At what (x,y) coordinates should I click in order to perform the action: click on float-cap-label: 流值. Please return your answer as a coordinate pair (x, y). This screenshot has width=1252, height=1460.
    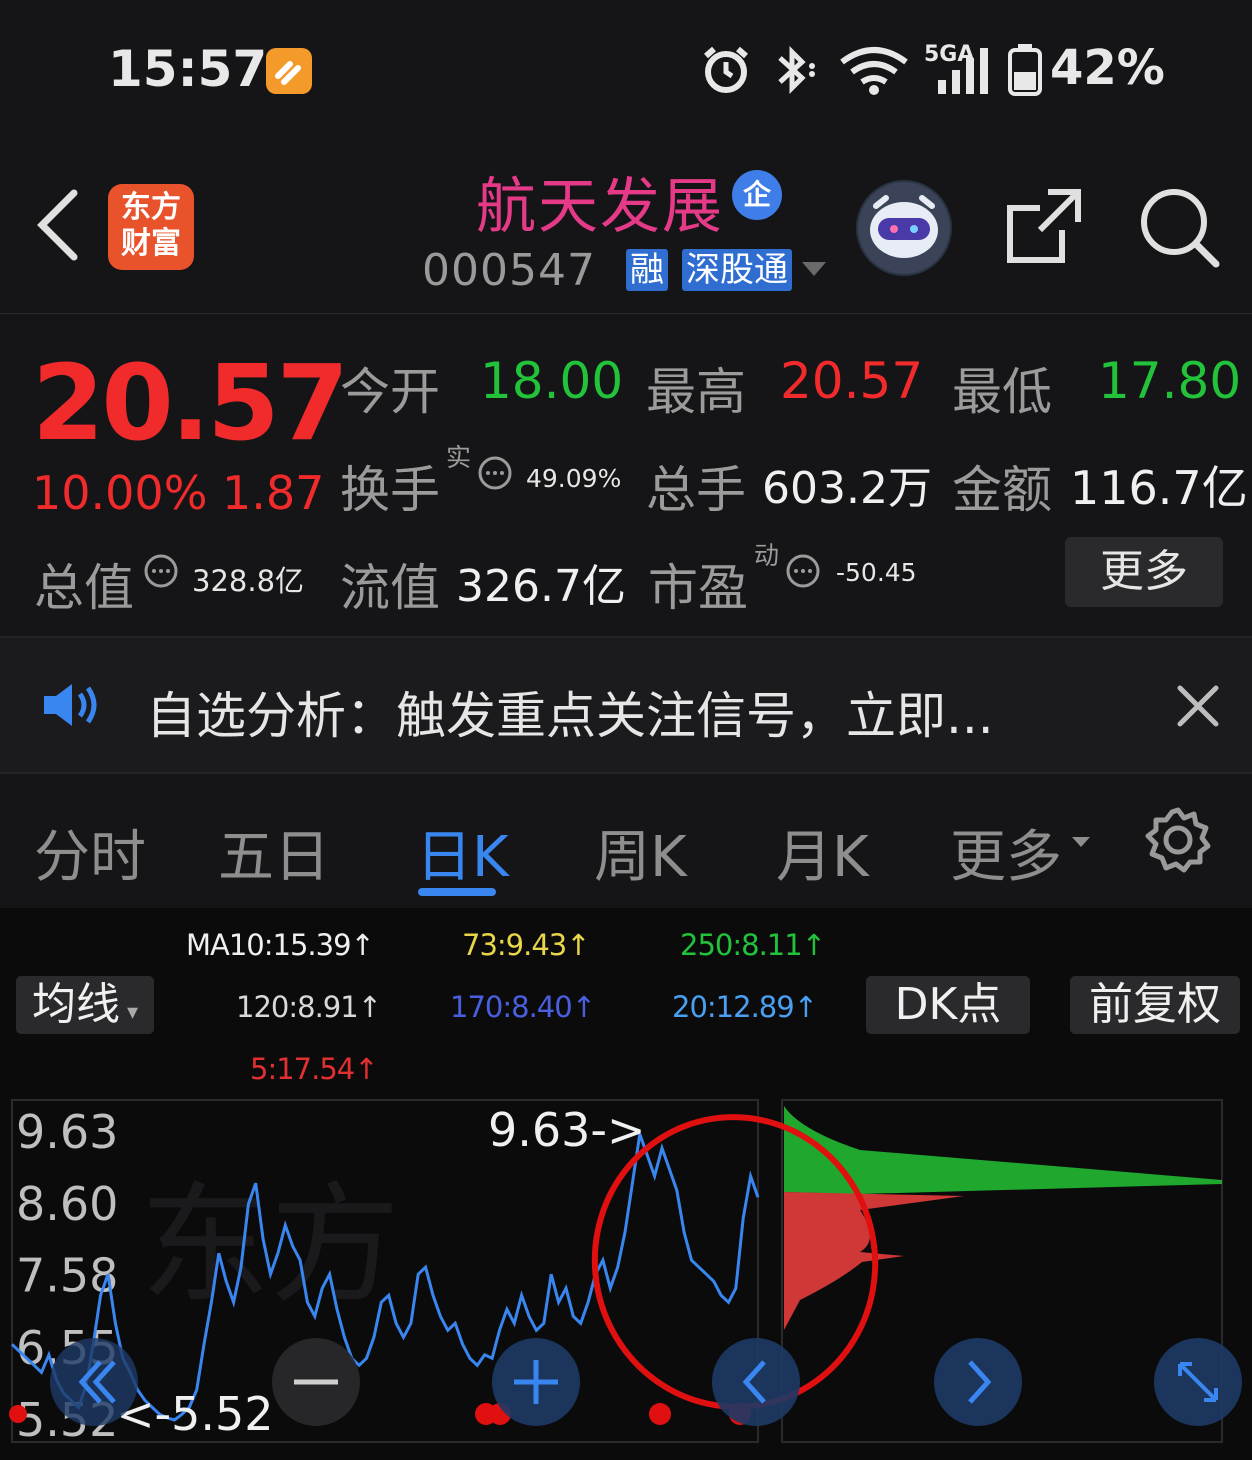
    Looking at the image, I should click on (390, 588).